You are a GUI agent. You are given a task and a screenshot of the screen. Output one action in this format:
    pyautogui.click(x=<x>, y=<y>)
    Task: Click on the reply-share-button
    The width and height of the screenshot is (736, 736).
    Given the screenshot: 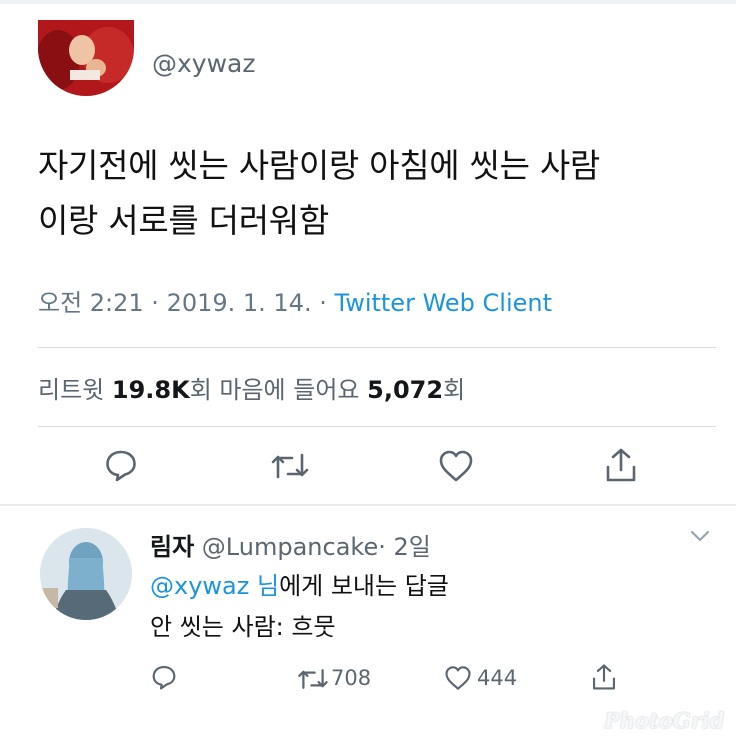 What is the action you would take?
    pyautogui.click(x=604, y=677)
    